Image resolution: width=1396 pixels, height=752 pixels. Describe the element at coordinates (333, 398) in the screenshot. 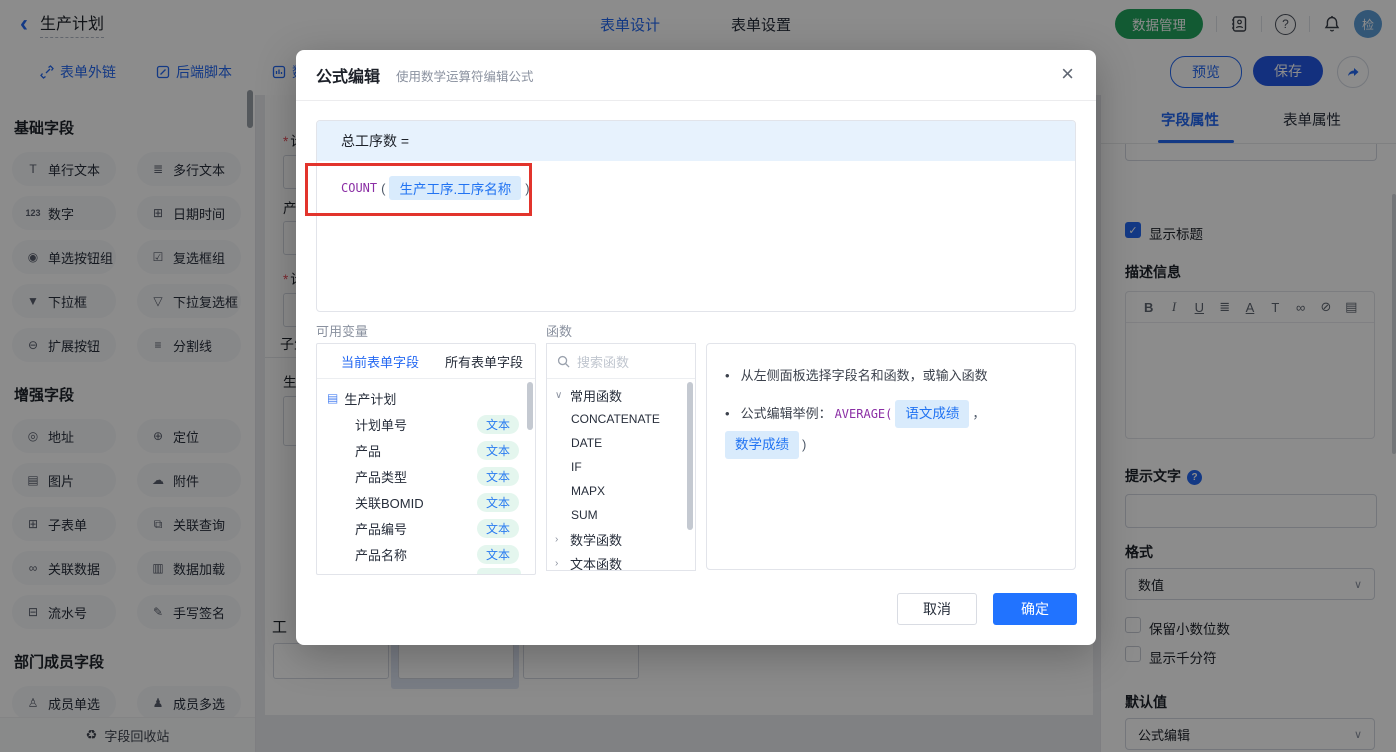

I see `form-document-icon: ▤` at that location.